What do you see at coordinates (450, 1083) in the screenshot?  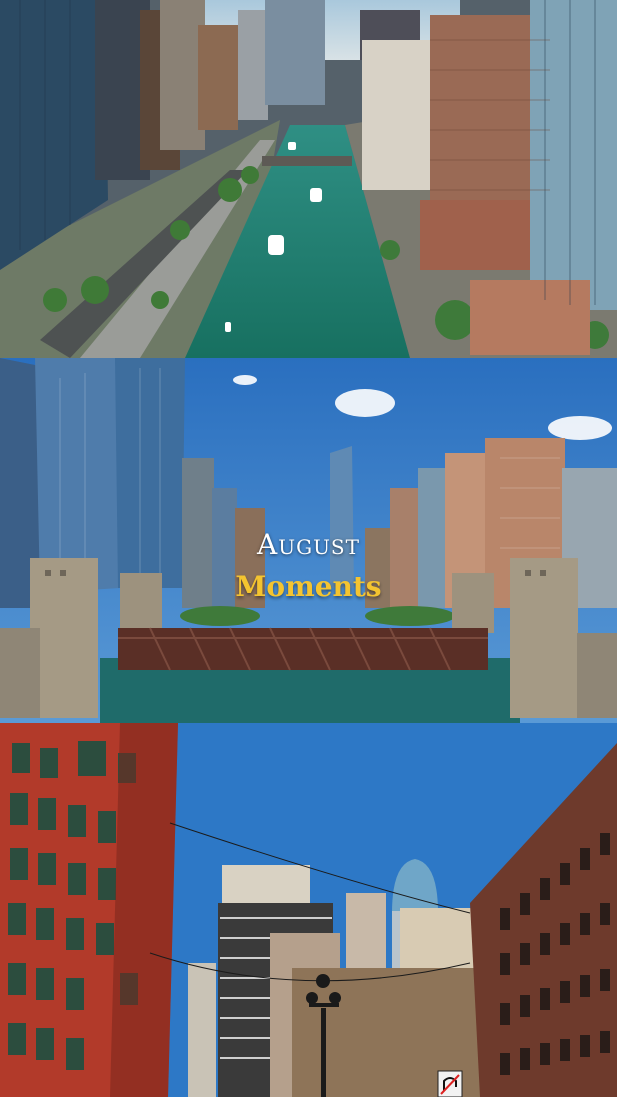 I see `no-u-turn-sign` at bounding box center [450, 1083].